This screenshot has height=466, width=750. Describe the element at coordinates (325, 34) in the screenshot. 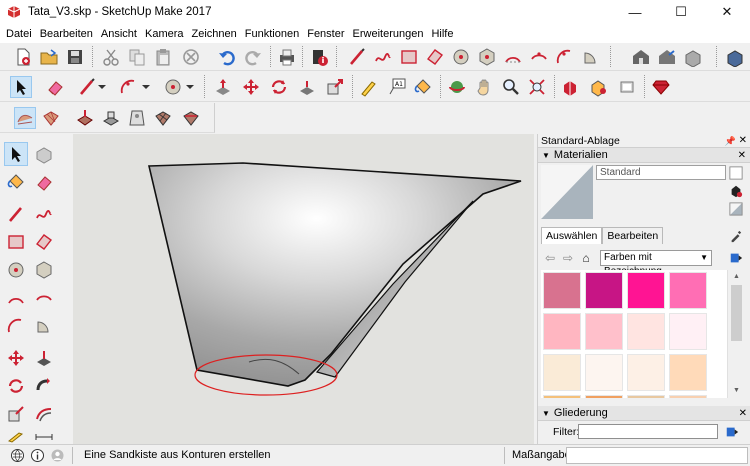

I see `menu-fenster: Fenster` at that location.